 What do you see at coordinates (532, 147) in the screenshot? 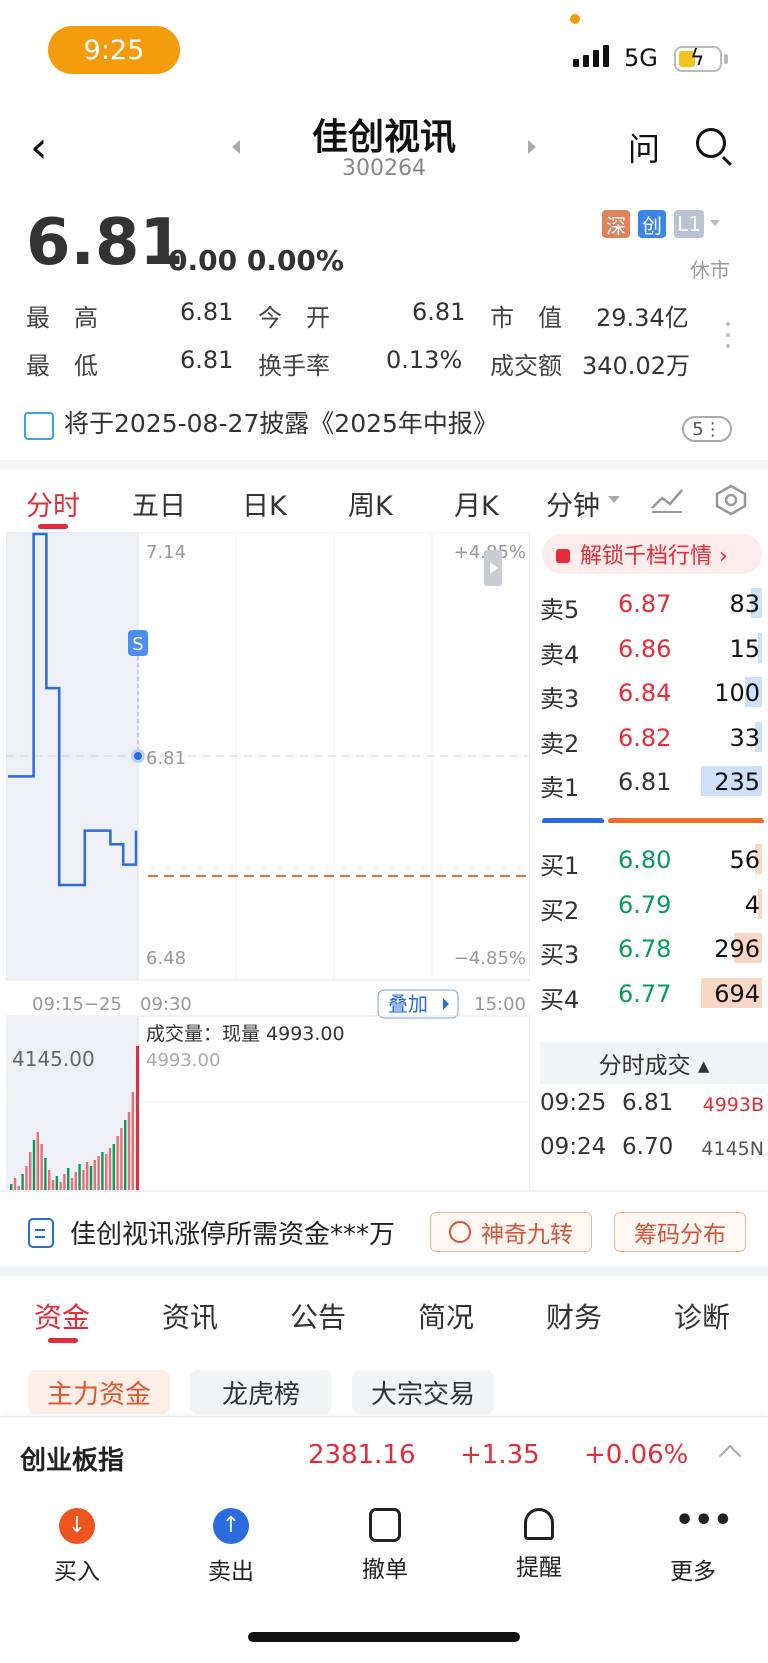
I see `next-stock-icon` at bounding box center [532, 147].